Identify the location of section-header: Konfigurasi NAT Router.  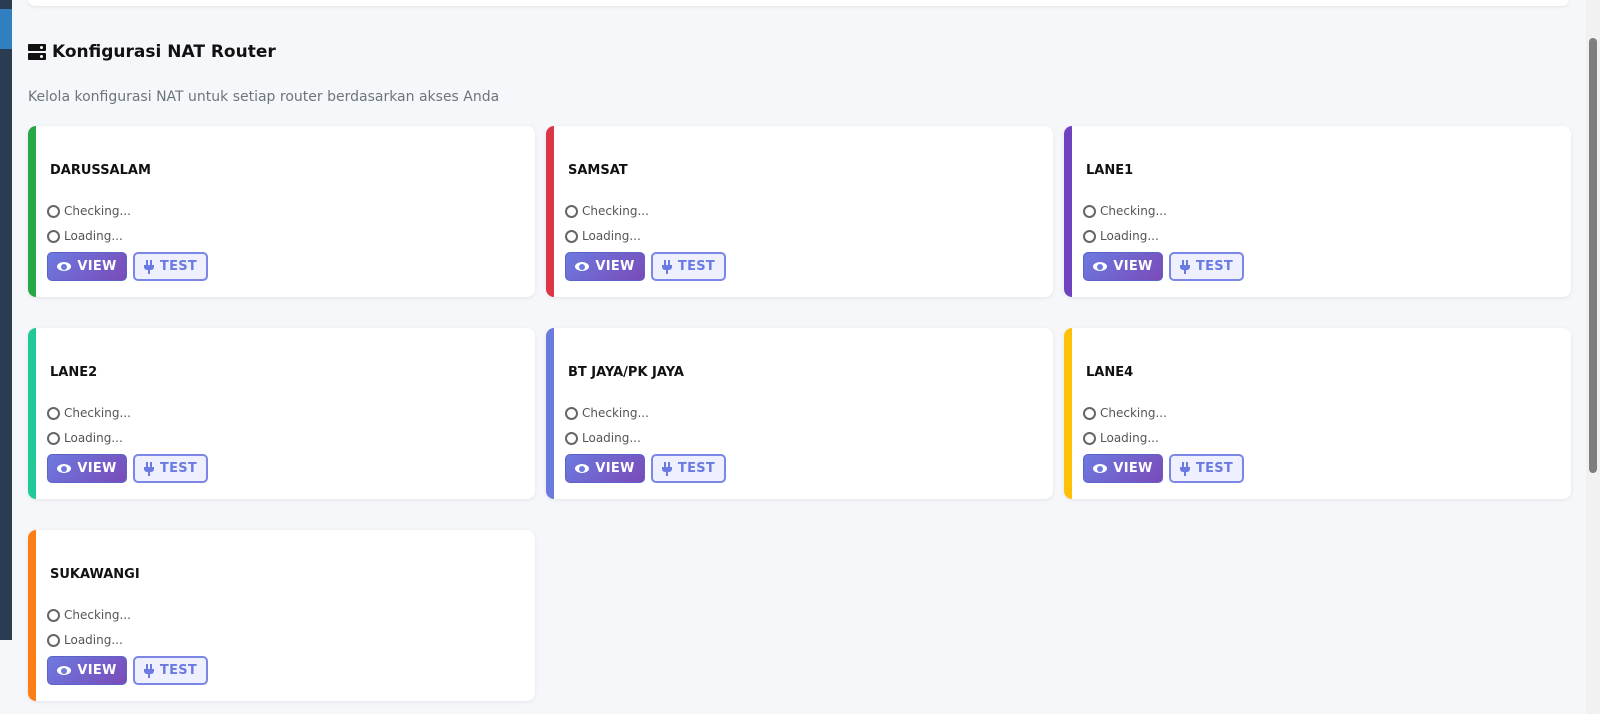
(152, 52).